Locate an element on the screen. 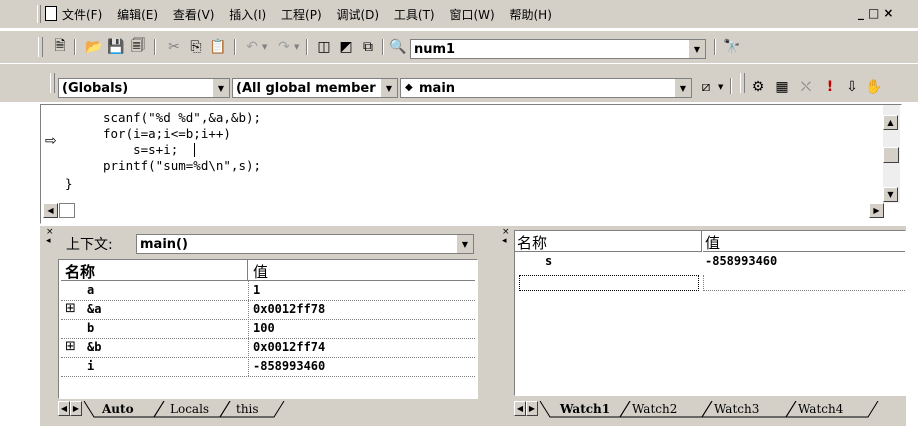 Image resolution: width=918 pixels, height=435 pixels. breakpoint-icon: ✋ is located at coordinates (874, 87).